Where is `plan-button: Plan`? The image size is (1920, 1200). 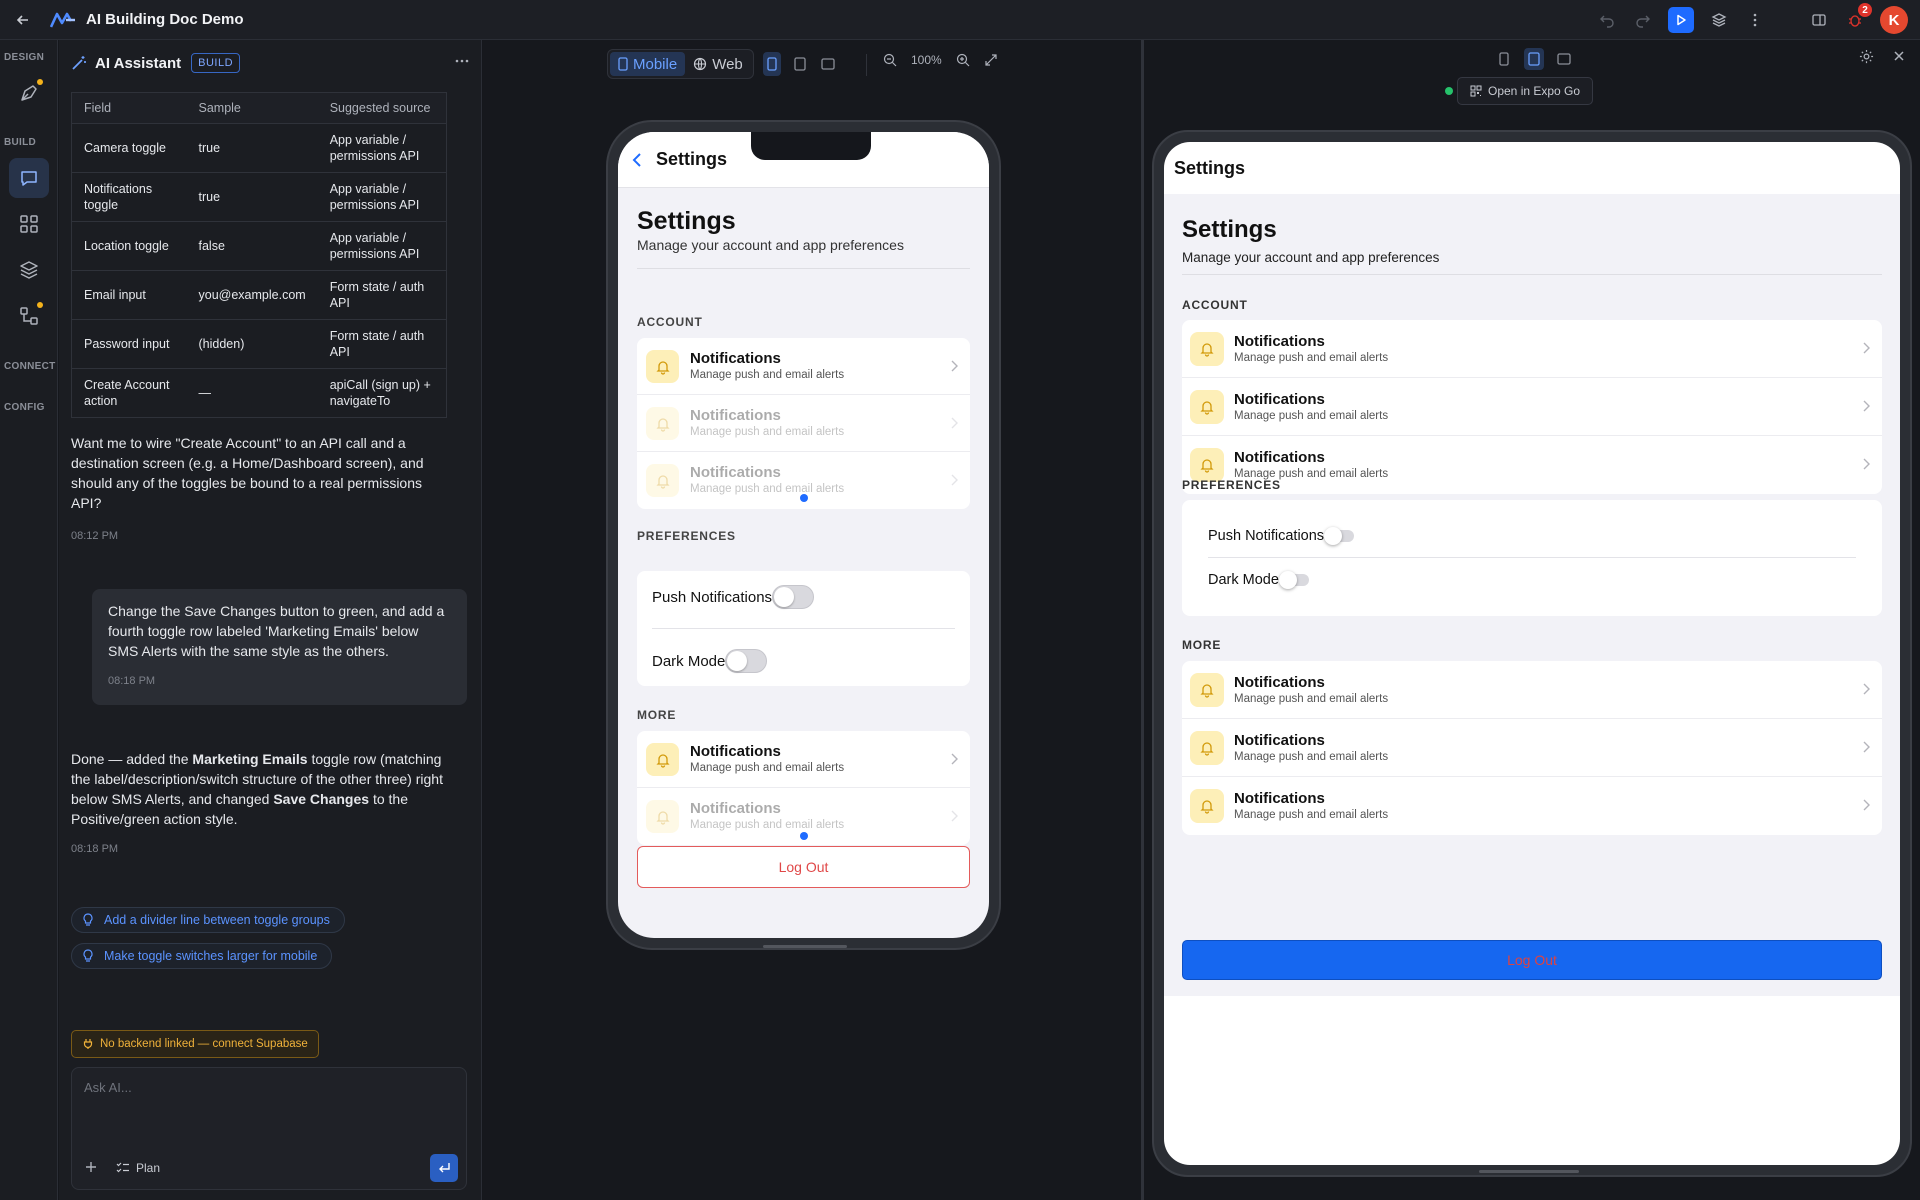 plan-button: Plan is located at coordinates (138, 1168).